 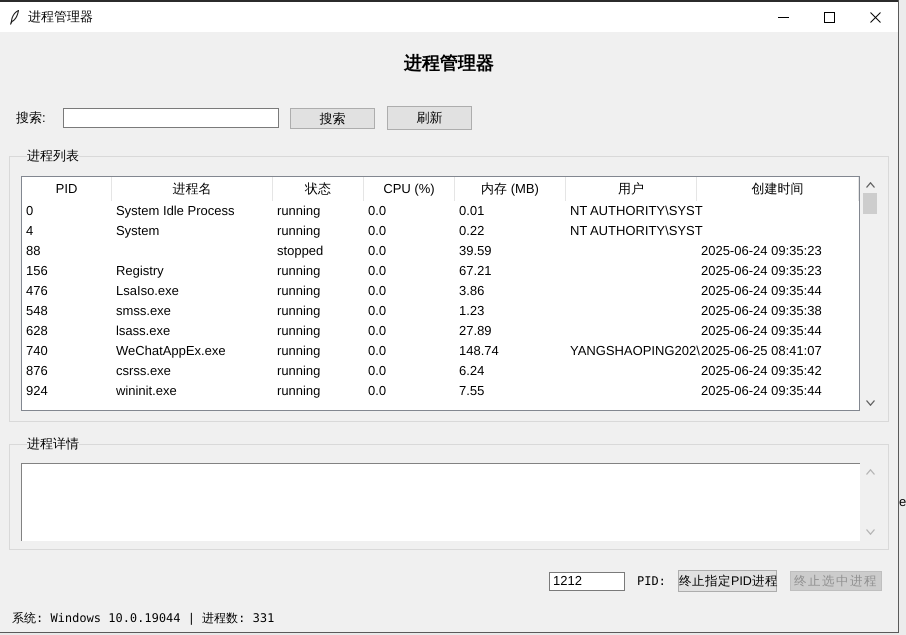 What do you see at coordinates (471, 211) in the screenshot?
I see `table-cell-text: 0.01` at bounding box center [471, 211].